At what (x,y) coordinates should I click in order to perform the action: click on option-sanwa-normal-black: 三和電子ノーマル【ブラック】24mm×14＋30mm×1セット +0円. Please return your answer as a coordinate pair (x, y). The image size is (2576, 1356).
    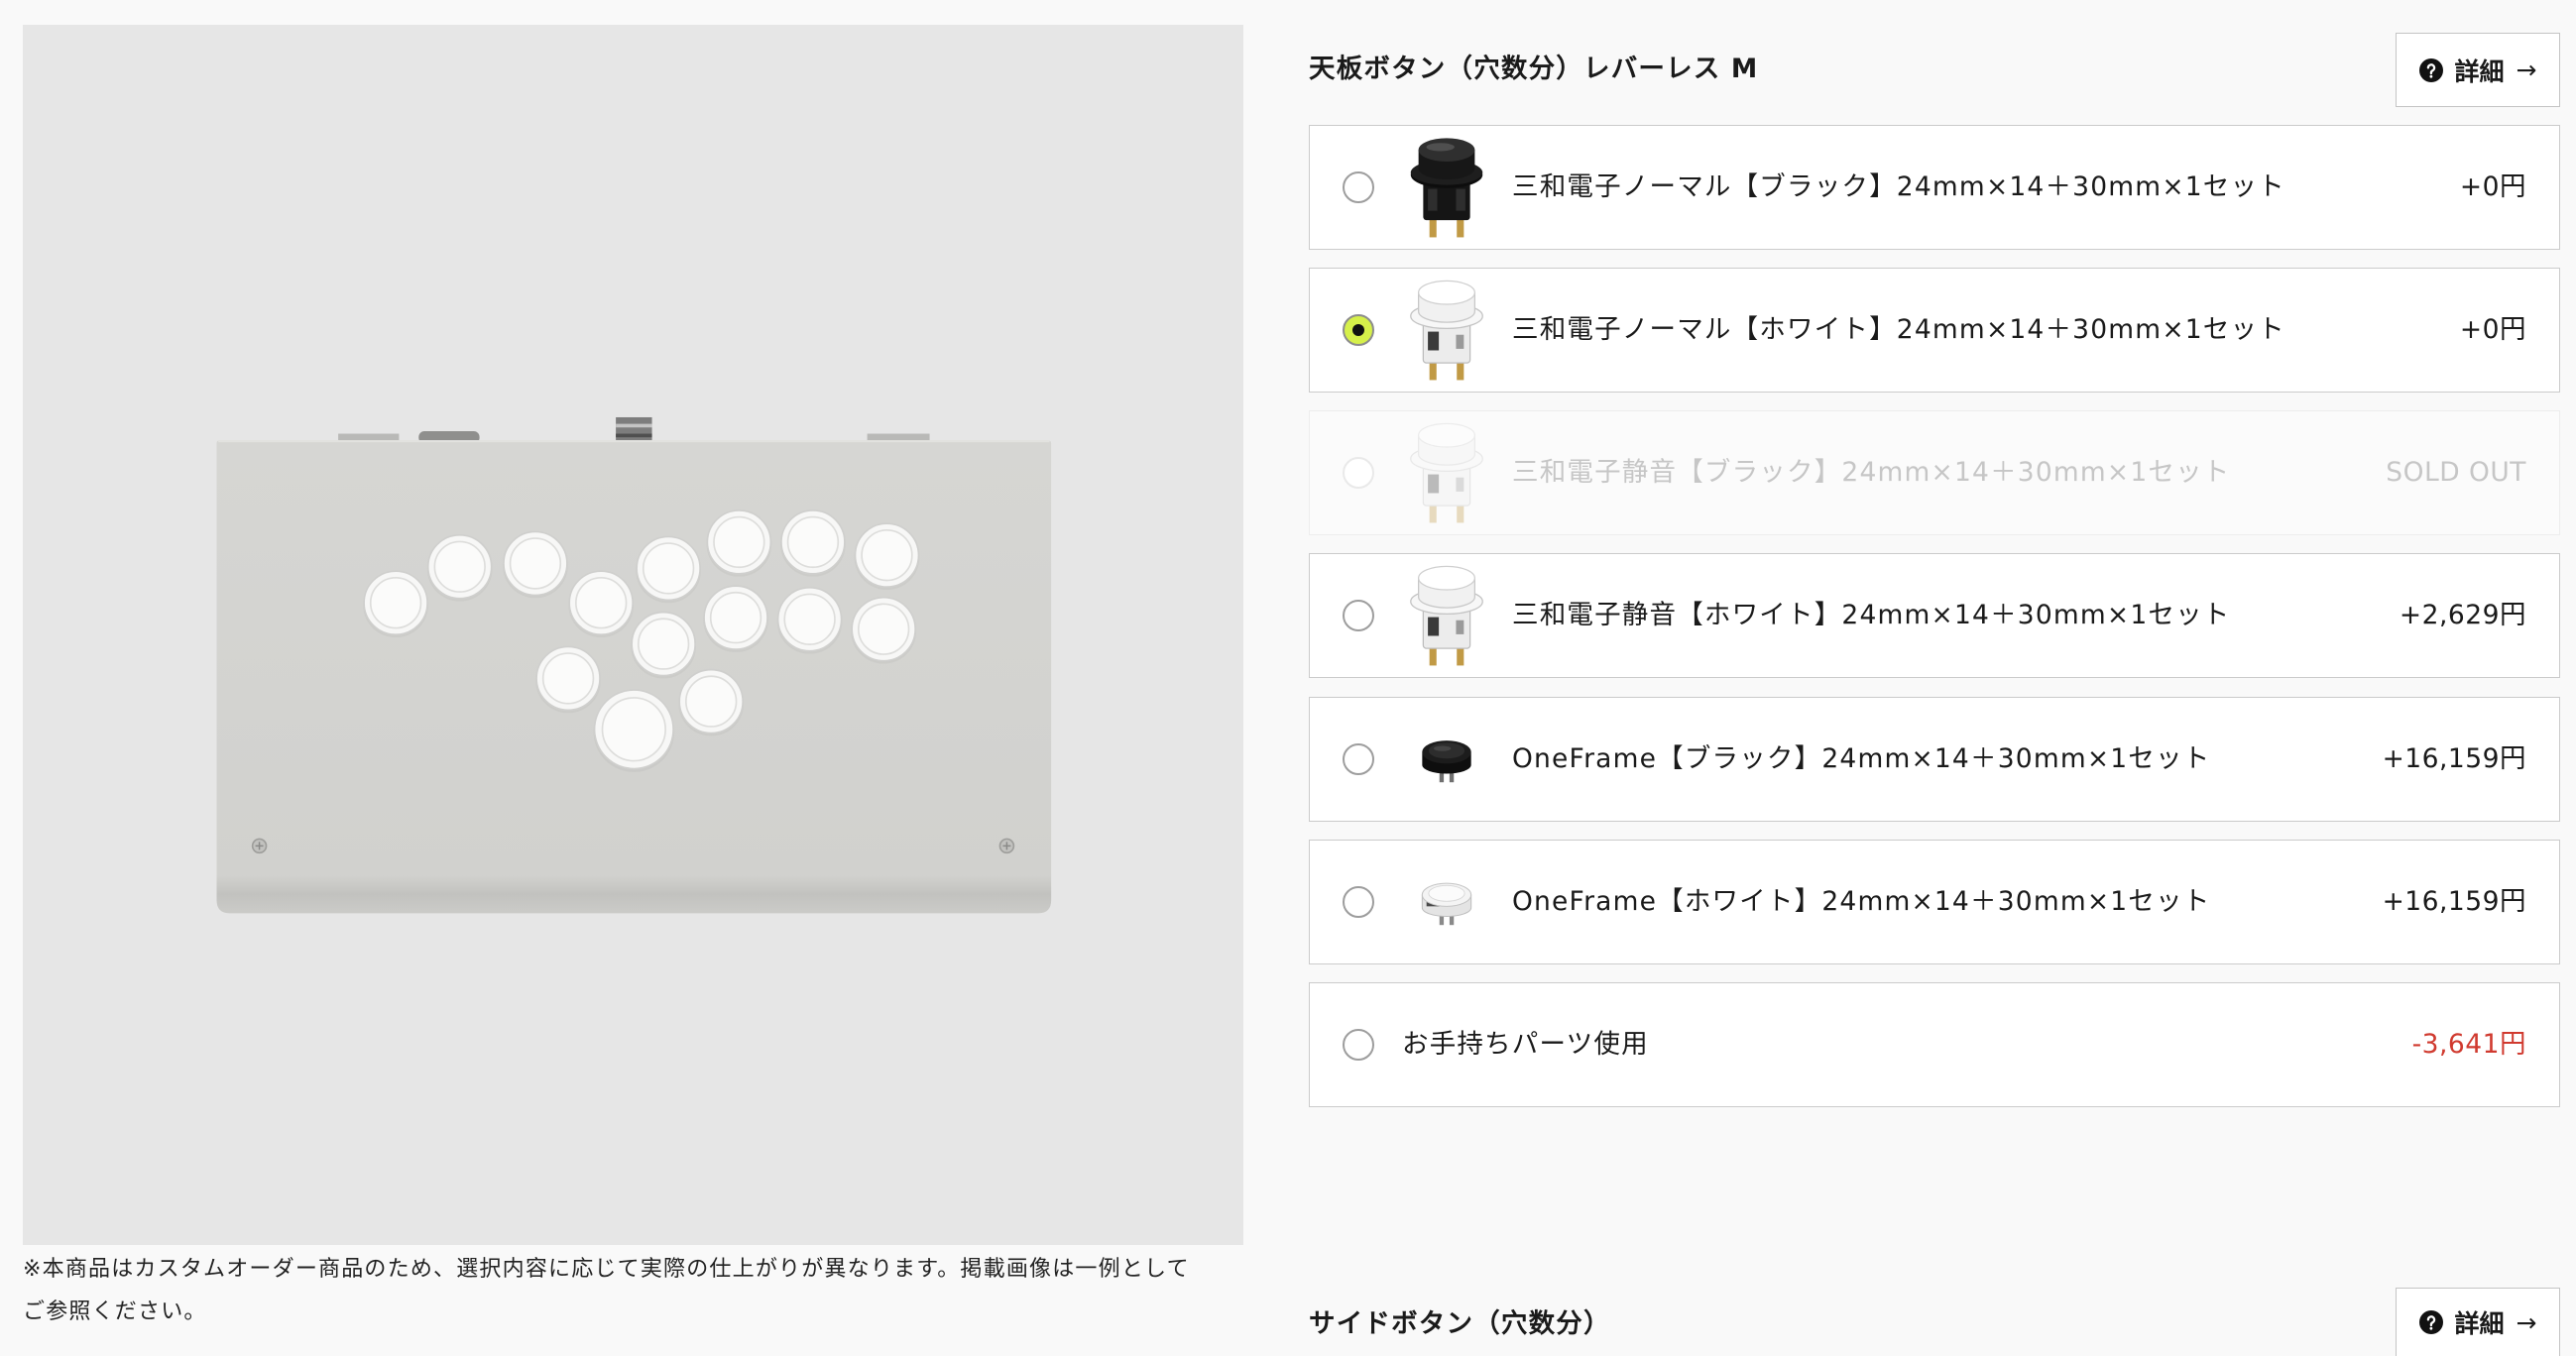
    Looking at the image, I should click on (1935, 187).